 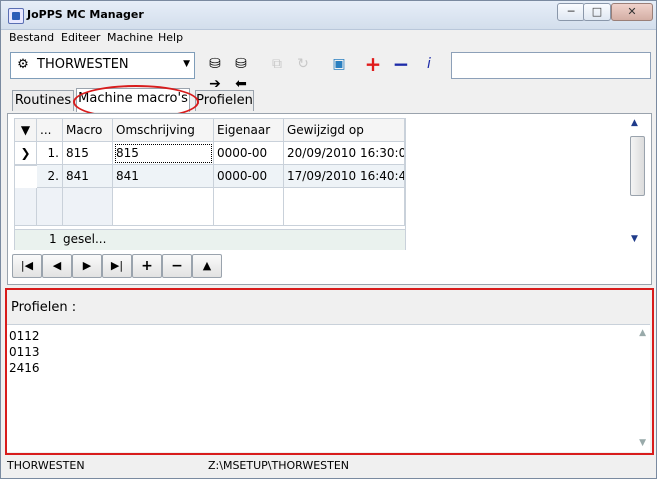 I want to click on machine-icon: ⚙, so click(x=23, y=64).